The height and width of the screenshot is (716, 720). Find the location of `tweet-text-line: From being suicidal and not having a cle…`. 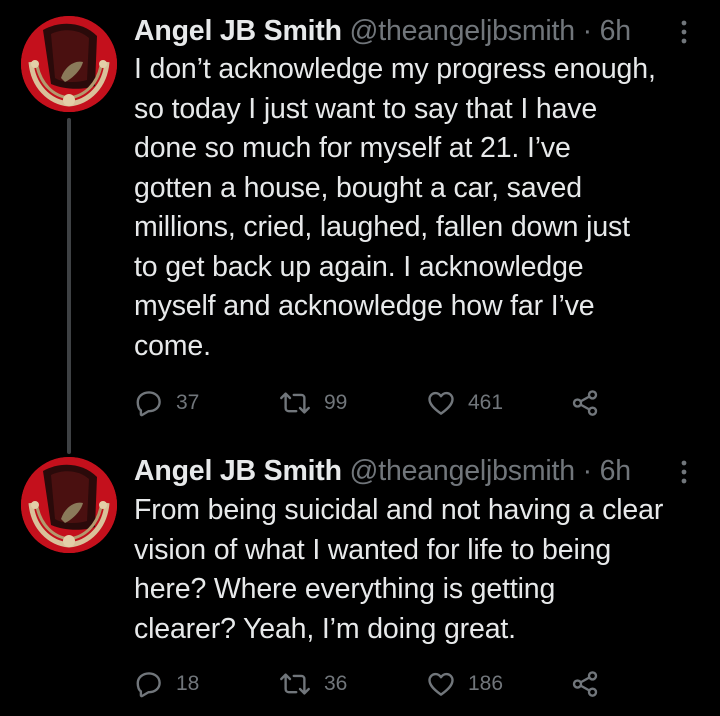

tweet-text-line: From being suicidal and not having a cle… is located at coordinates (399, 510).